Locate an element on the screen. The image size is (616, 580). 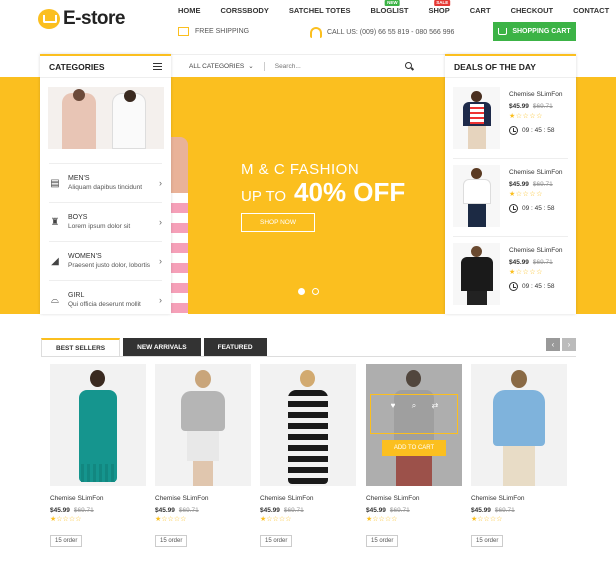
nav-shop: SALE SHOP is located at coordinates (438, 7).